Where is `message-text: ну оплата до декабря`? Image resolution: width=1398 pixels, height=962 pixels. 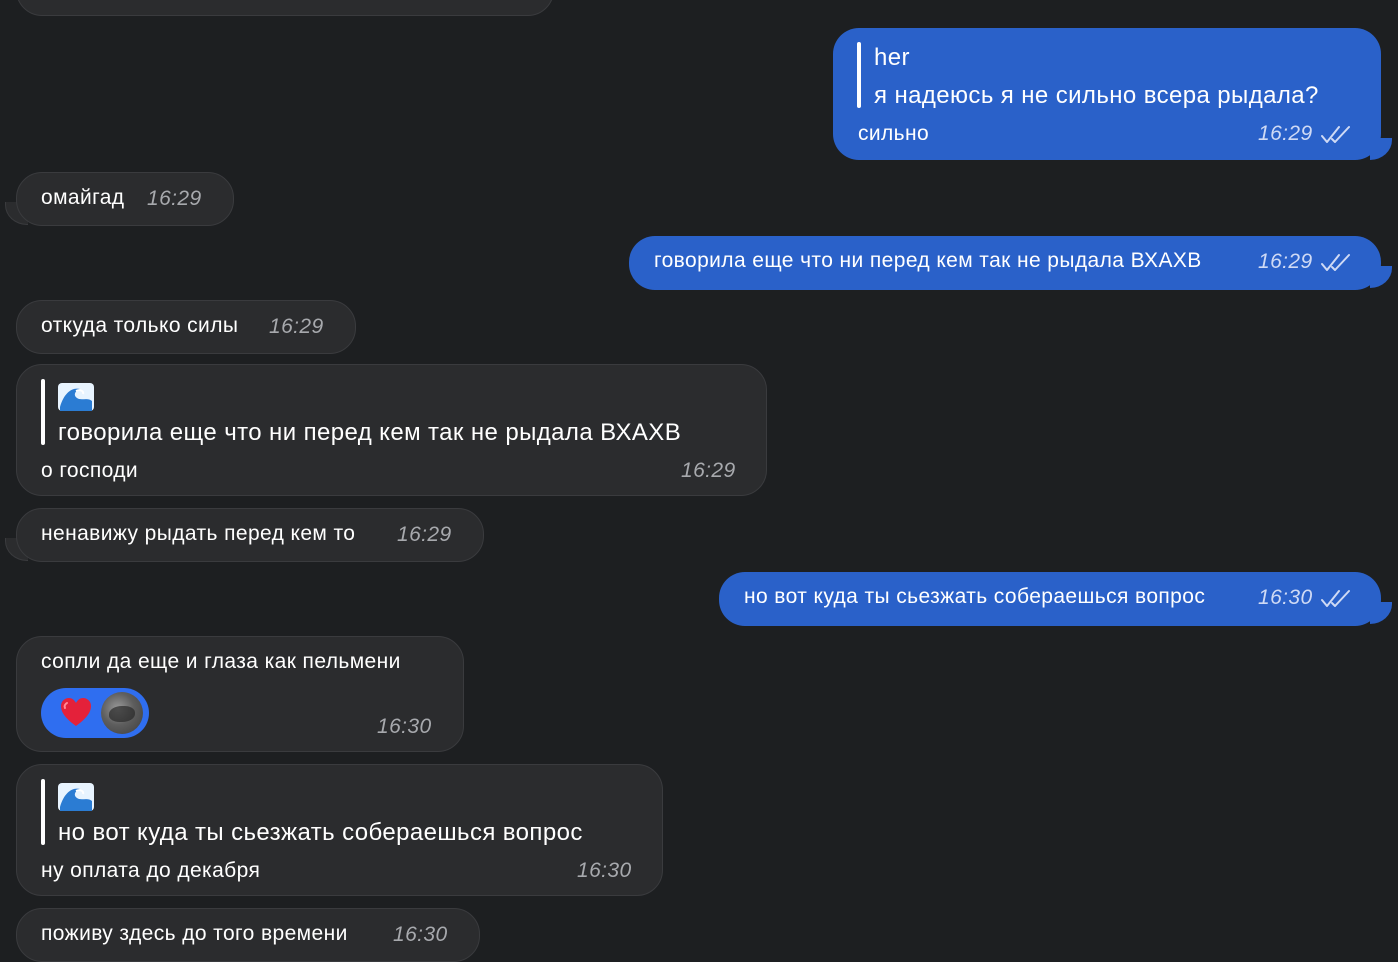 message-text: ну оплата до декабря is located at coordinates (151, 870).